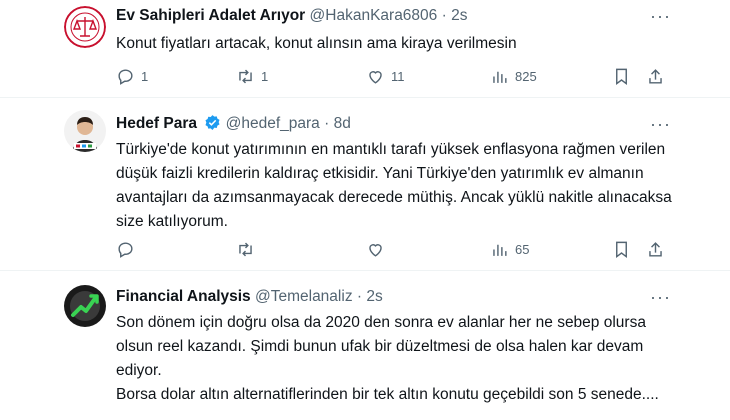 Image resolution: width=730 pixels, height=420 pixels. Describe the element at coordinates (212, 122) in the screenshot. I see `verified-badge-icon` at that location.